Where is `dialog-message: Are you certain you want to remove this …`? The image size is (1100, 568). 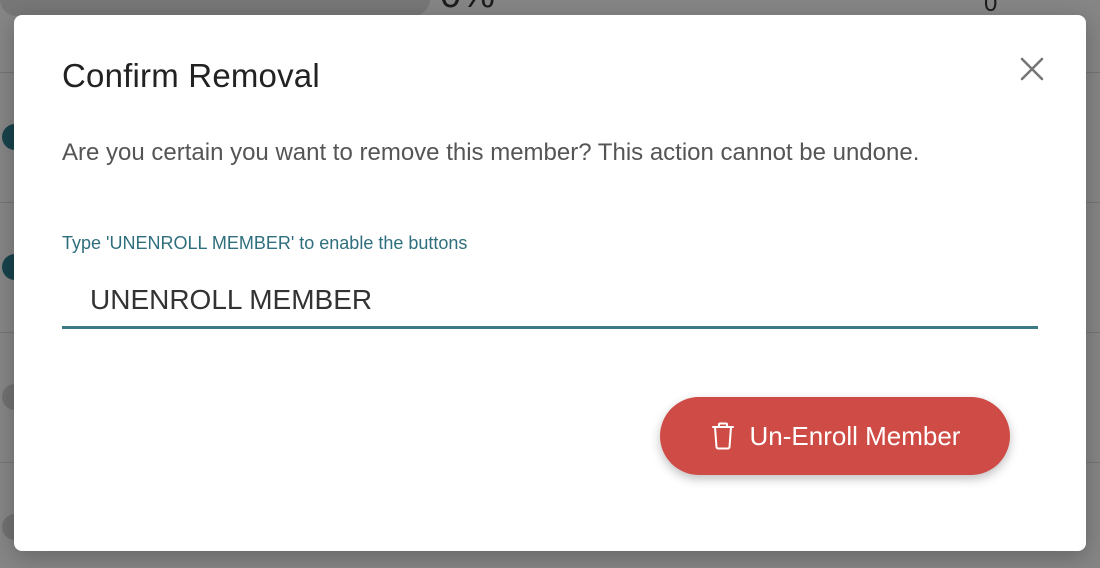
dialog-message: Are you certain you want to remove this … is located at coordinates (491, 152).